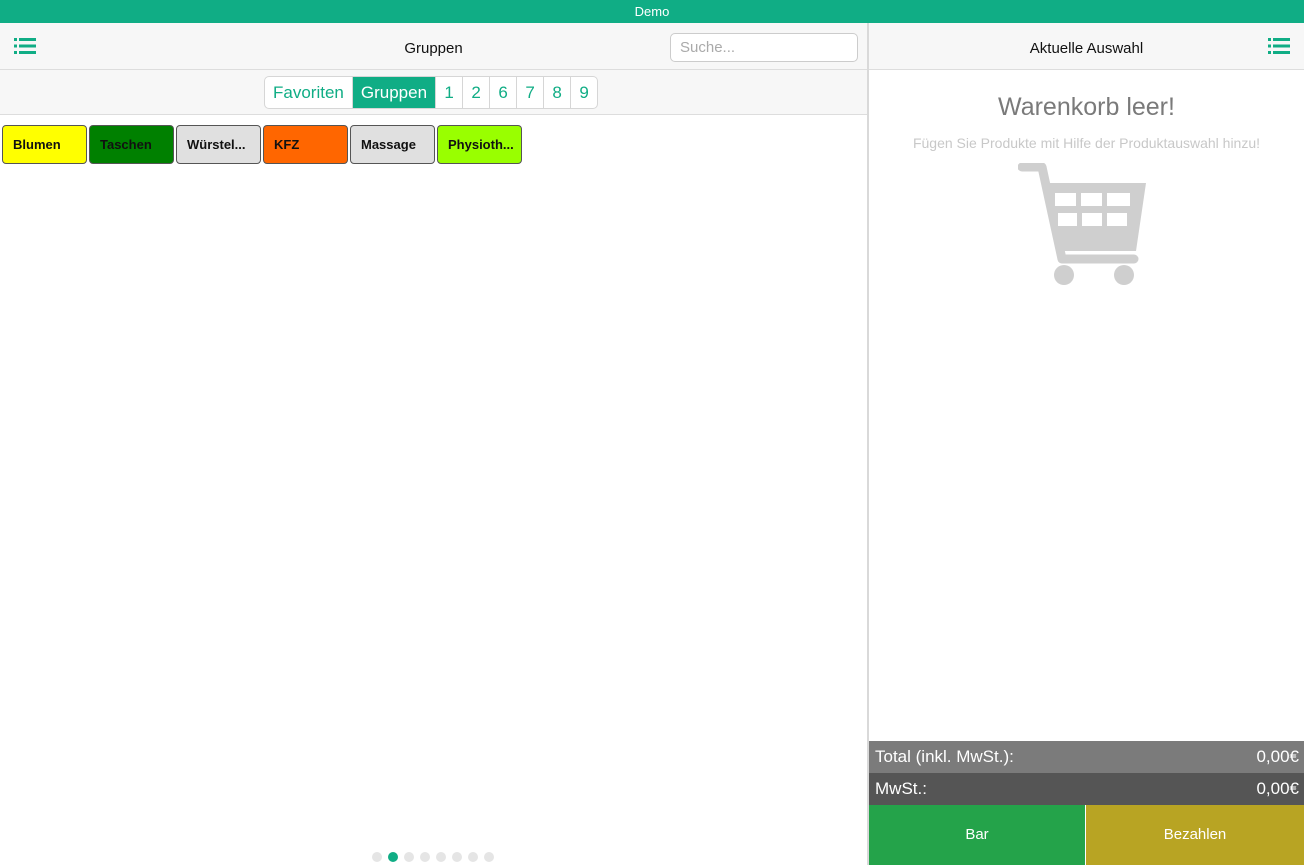  I want to click on group-button: KFZ, so click(305, 144).